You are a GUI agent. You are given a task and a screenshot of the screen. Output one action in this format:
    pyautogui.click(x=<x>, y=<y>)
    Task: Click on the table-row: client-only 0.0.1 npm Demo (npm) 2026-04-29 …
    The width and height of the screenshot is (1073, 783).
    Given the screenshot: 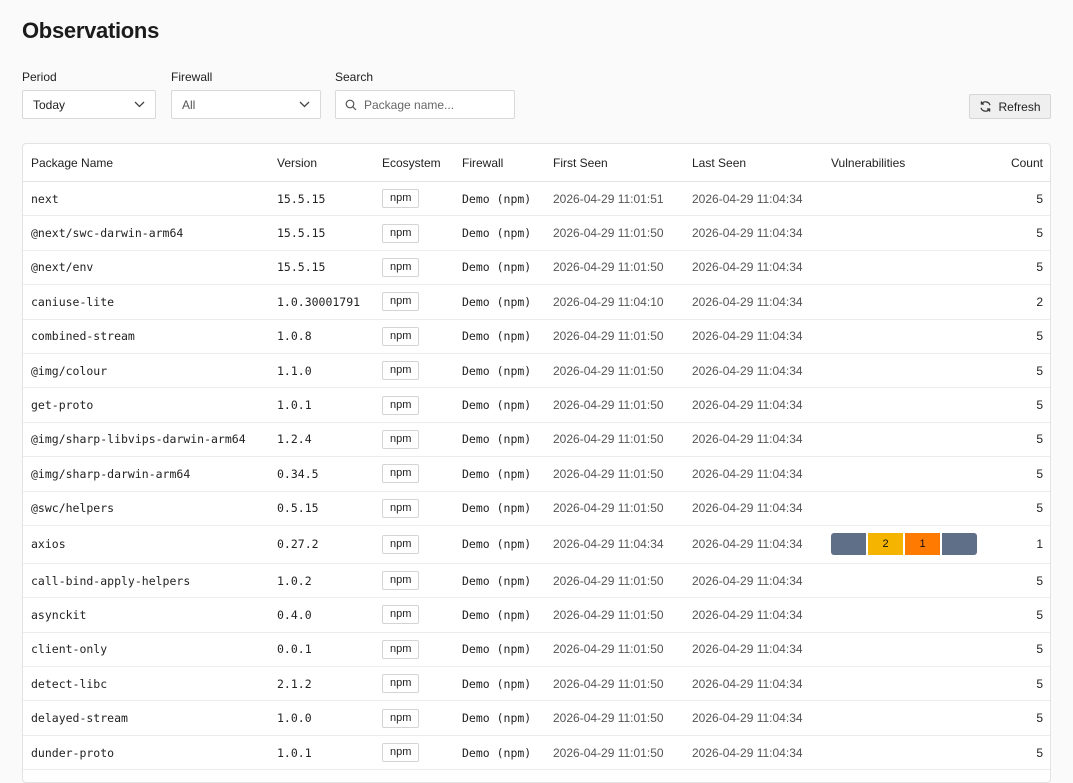 What is the action you would take?
    pyautogui.click(x=536, y=650)
    